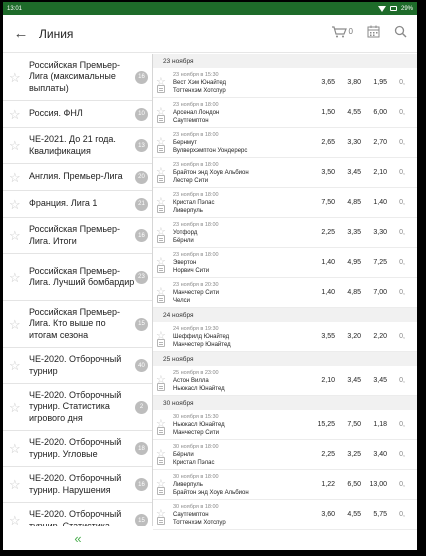 The image size is (426, 556). I want to click on odd-away-win: 7,00, so click(374, 292).